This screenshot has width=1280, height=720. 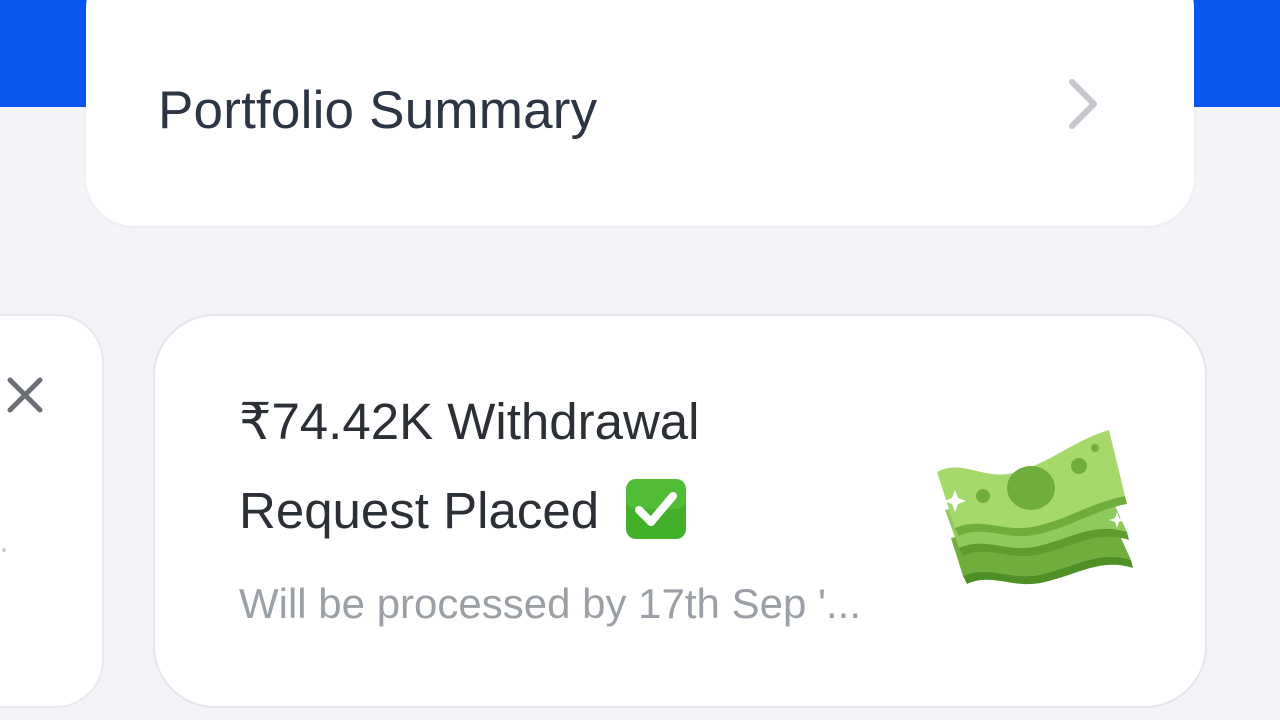 I want to click on withdrawal-status-row: Request Placed, so click(x=463, y=509).